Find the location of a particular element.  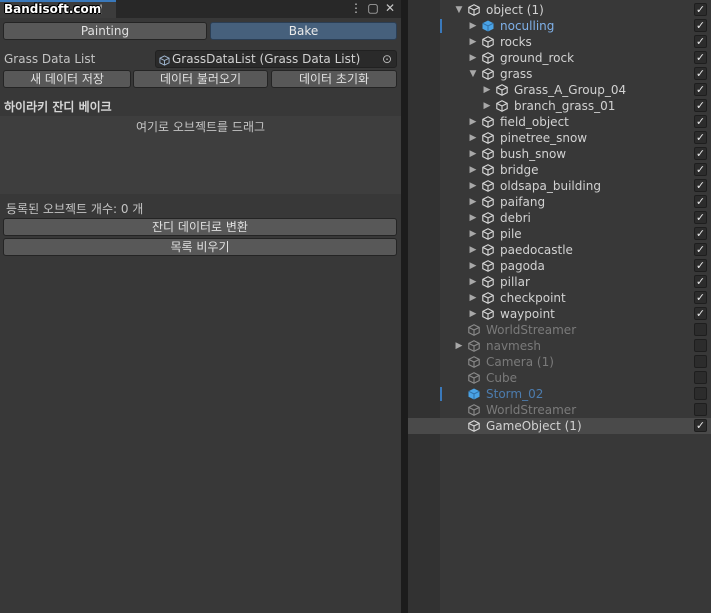

hierarchy-row: ▶ branch_grass_01 ✓ is located at coordinates (559, 106).